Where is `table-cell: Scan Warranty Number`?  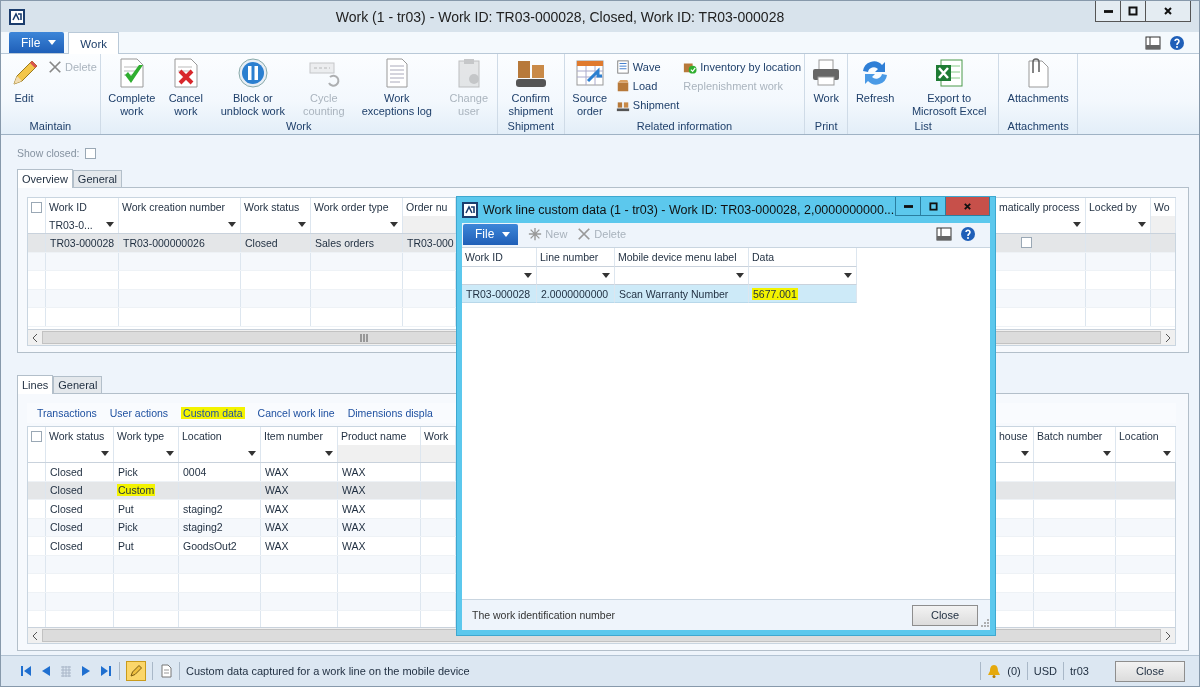 table-cell: Scan Warranty Number is located at coordinates (674, 293).